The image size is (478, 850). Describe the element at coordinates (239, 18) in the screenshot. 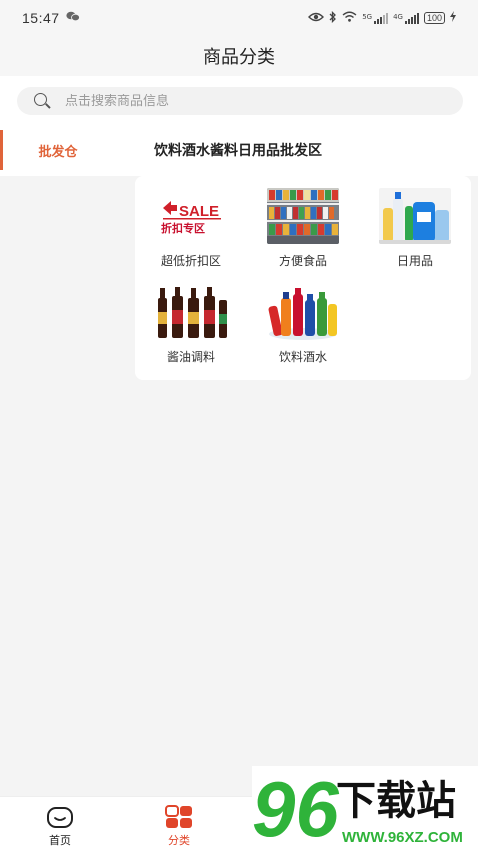

I see `status-bar: 15:47 5G 4G 100` at that location.